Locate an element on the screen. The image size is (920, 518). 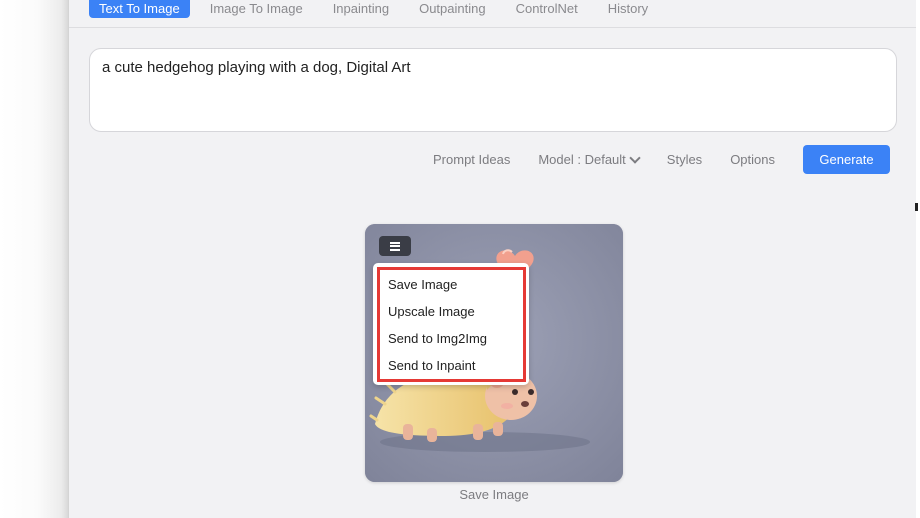
menu-item-save-image: Save Image is located at coordinates (422, 285).